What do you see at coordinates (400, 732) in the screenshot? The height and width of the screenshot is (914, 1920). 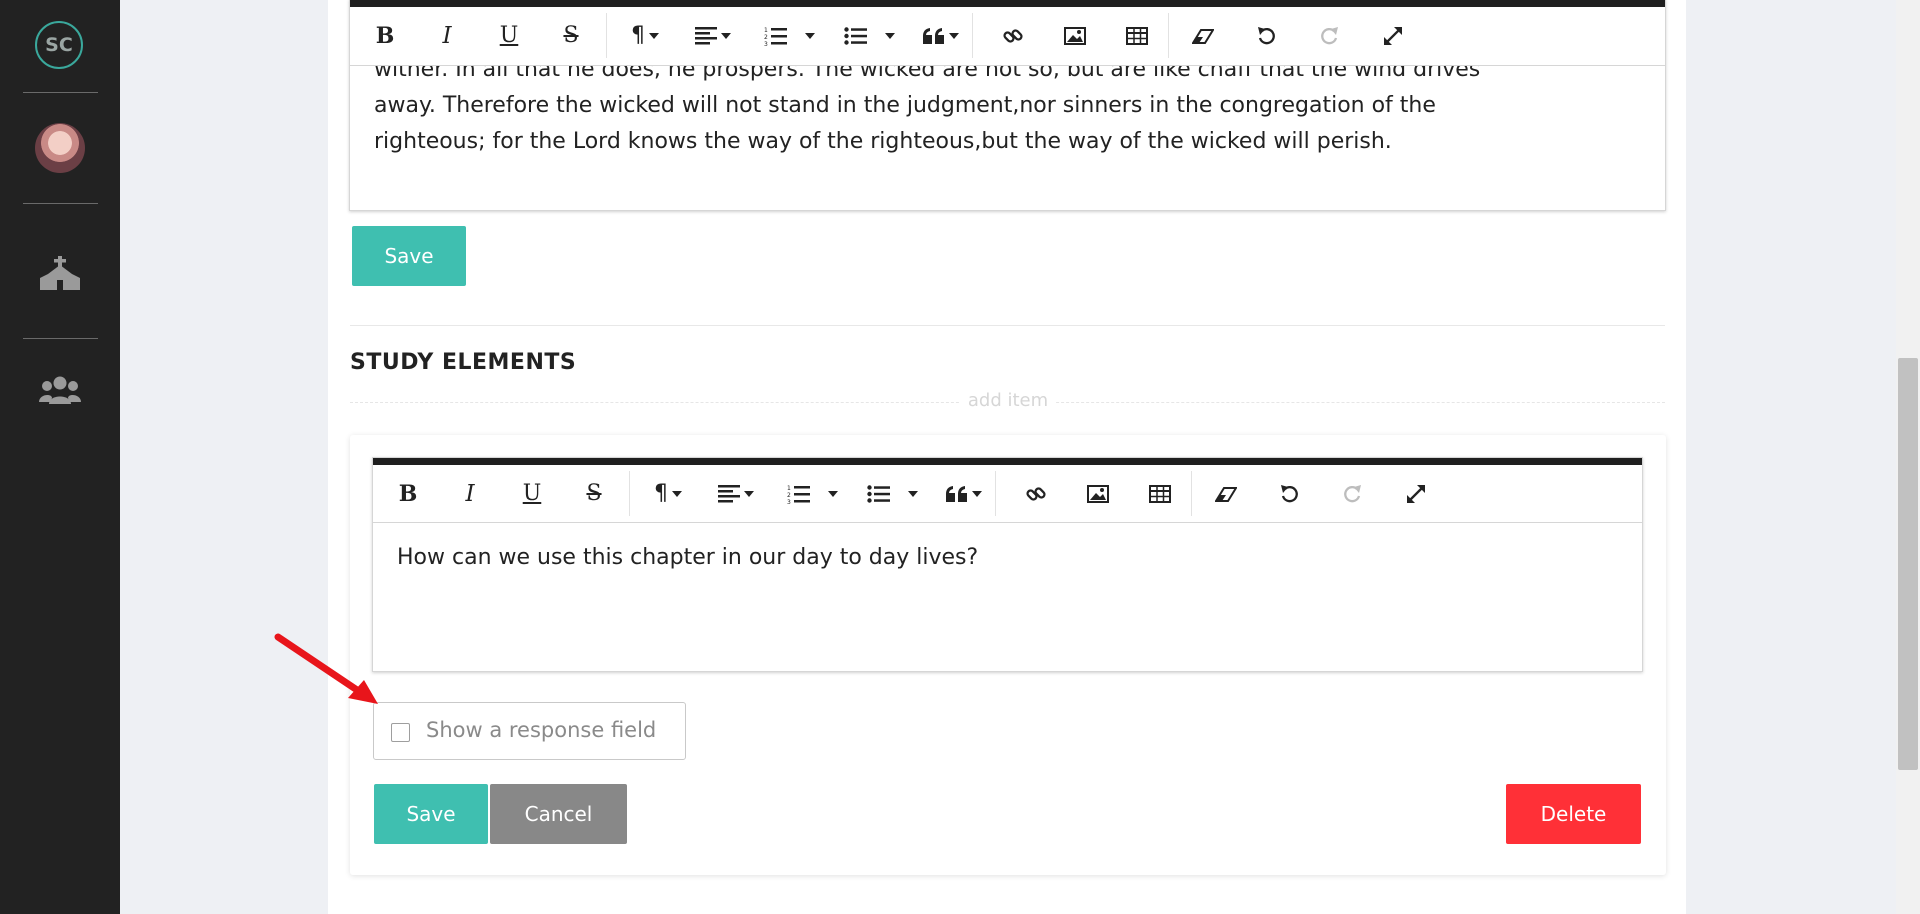 I see `response-field-checkbox` at bounding box center [400, 732].